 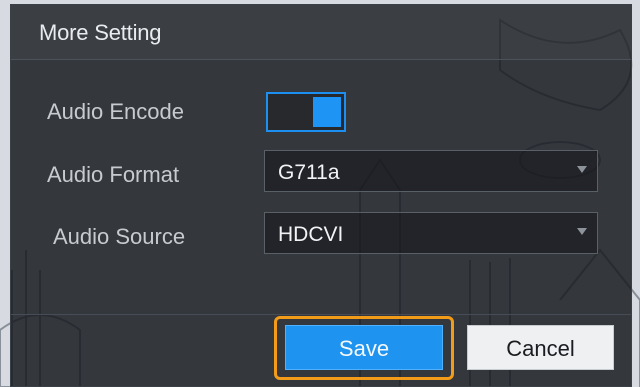 What do you see at coordinates (321, 32) in the screenshot?
I see `dialog-header: More Setting` at bounding box center [321, 32].